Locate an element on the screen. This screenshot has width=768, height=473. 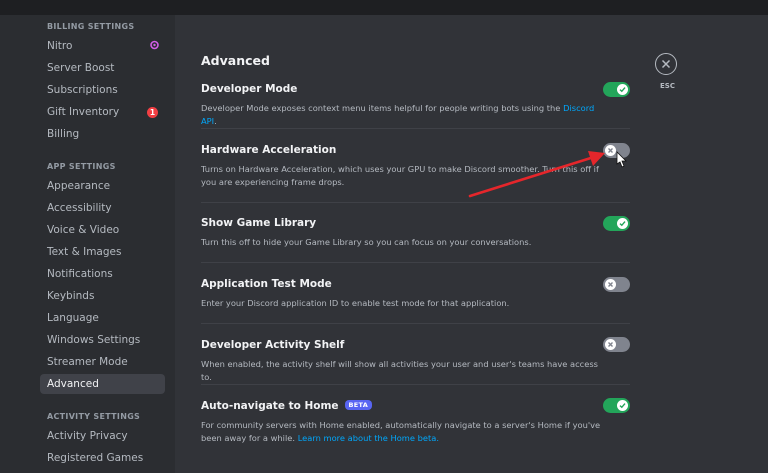
sidebar-item-label: Gift Inventory is located at coordinates (83, 112).